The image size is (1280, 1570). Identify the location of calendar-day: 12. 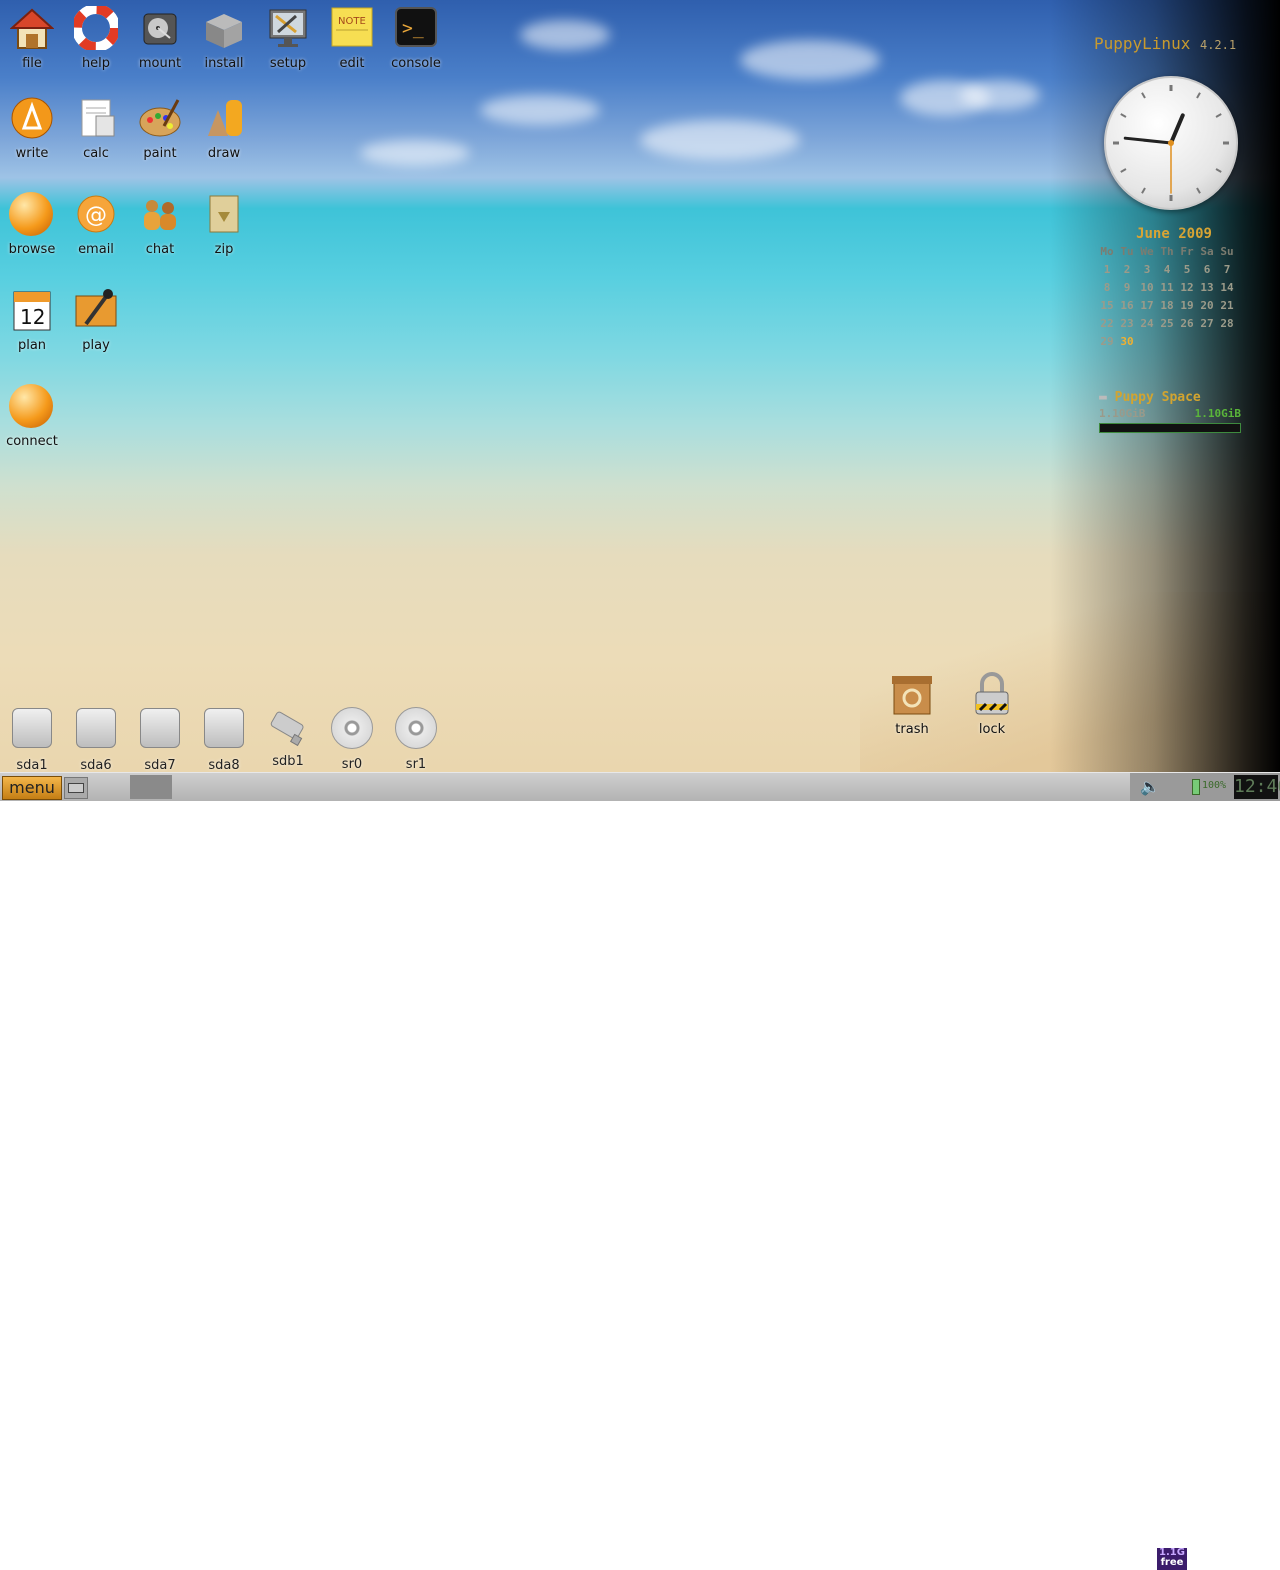
(1187, 288).